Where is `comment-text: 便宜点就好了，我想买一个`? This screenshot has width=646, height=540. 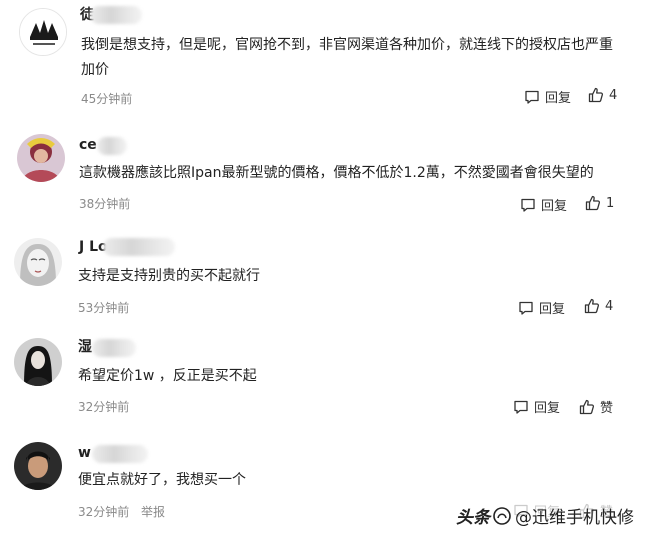
comment-text: 便宜点就好了，我想买一个 is located at coordinates (162, 480).